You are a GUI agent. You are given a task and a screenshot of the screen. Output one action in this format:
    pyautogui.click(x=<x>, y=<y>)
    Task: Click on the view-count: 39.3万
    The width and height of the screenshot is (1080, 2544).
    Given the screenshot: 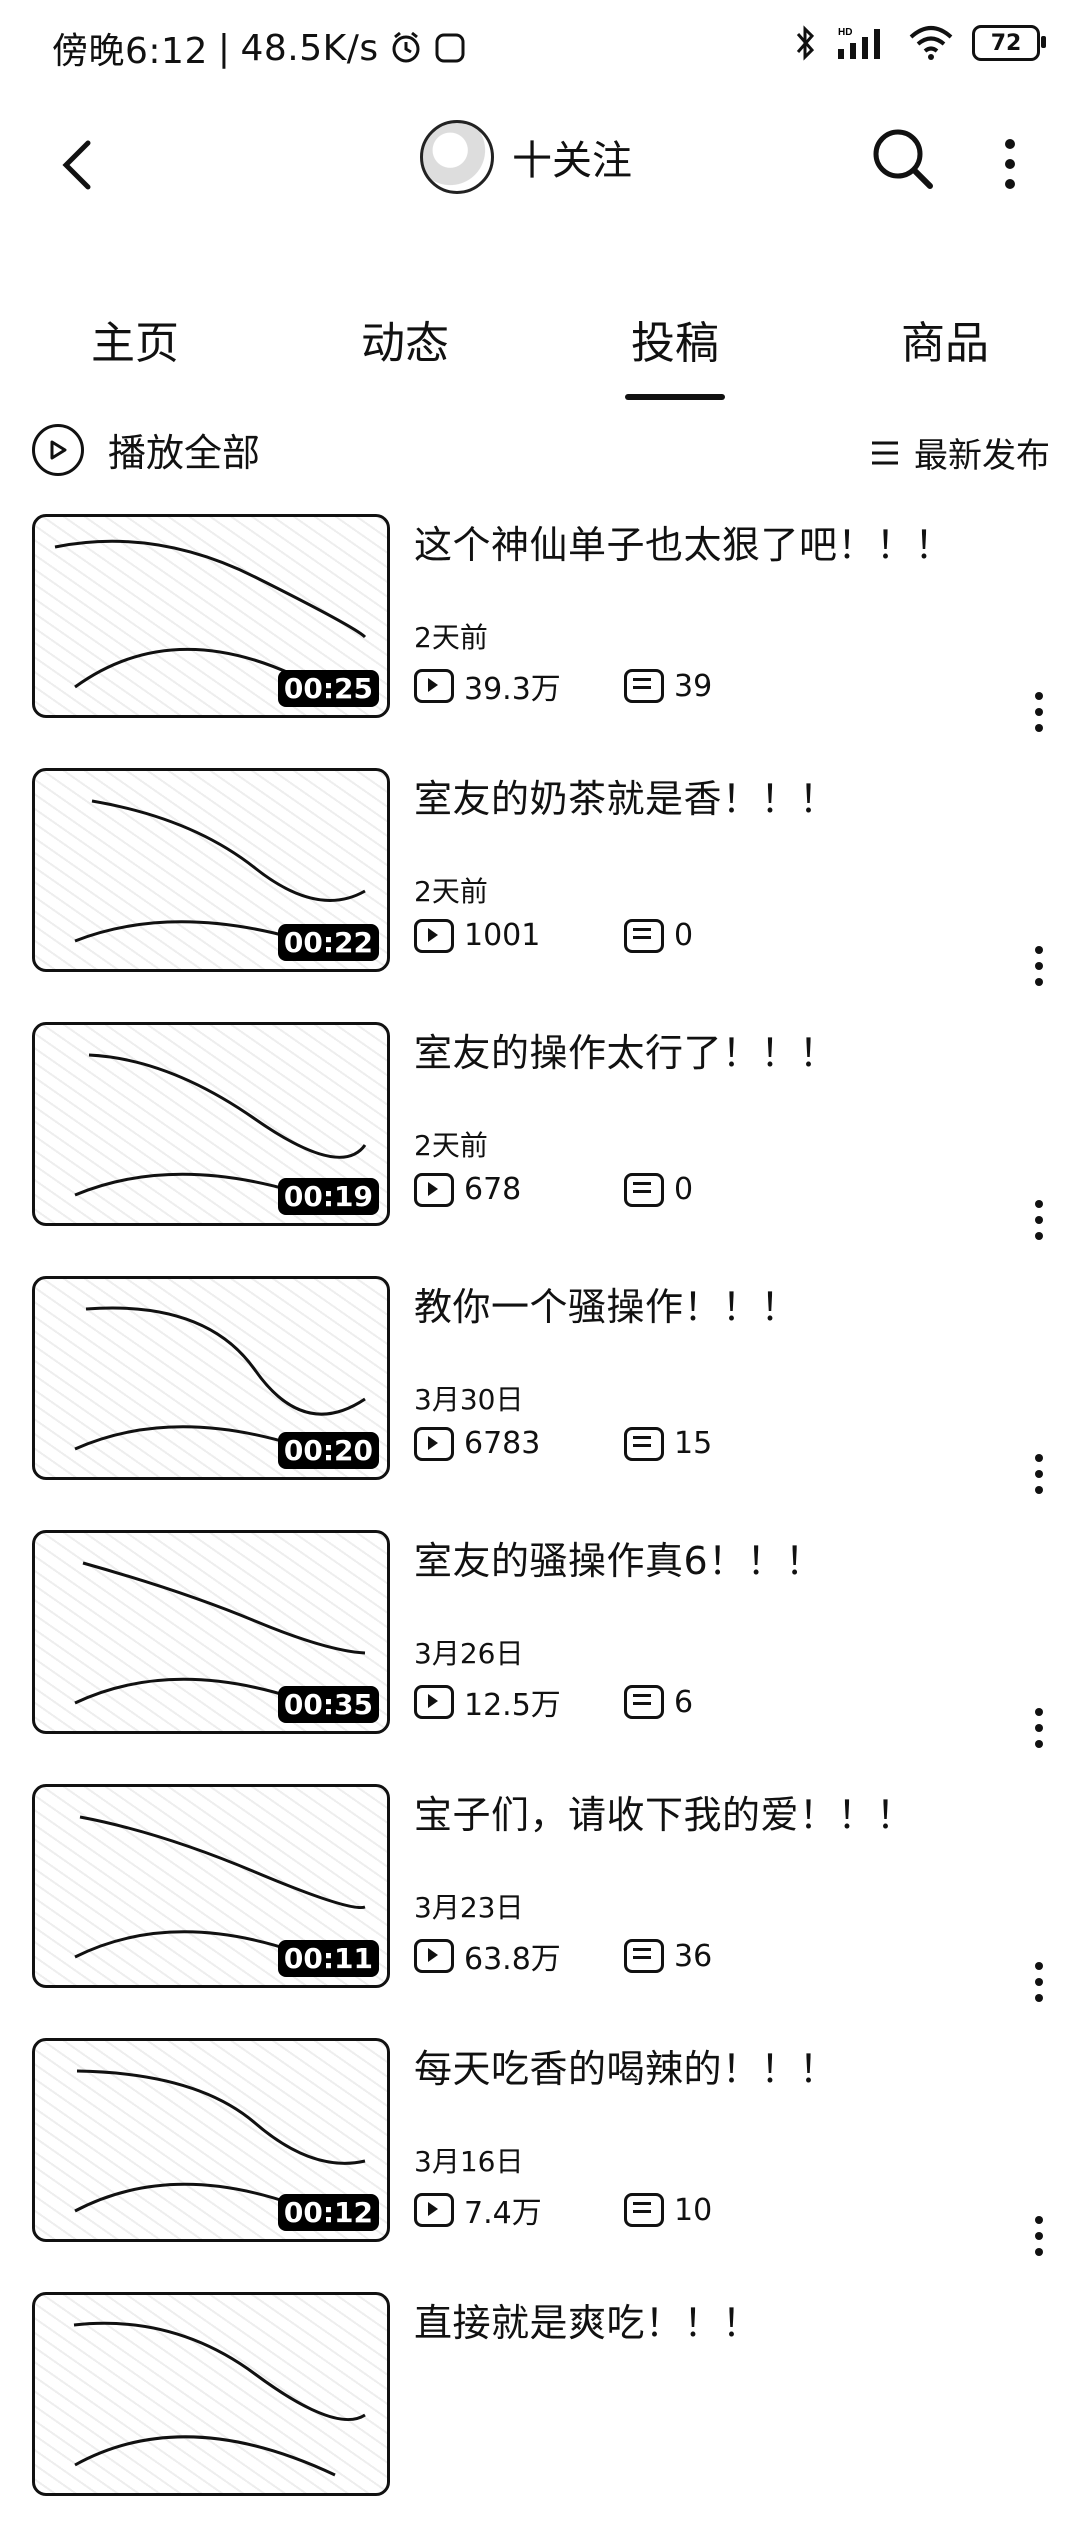 What is the action you would take?
    pyautogui.click(x=519, y=686)
    